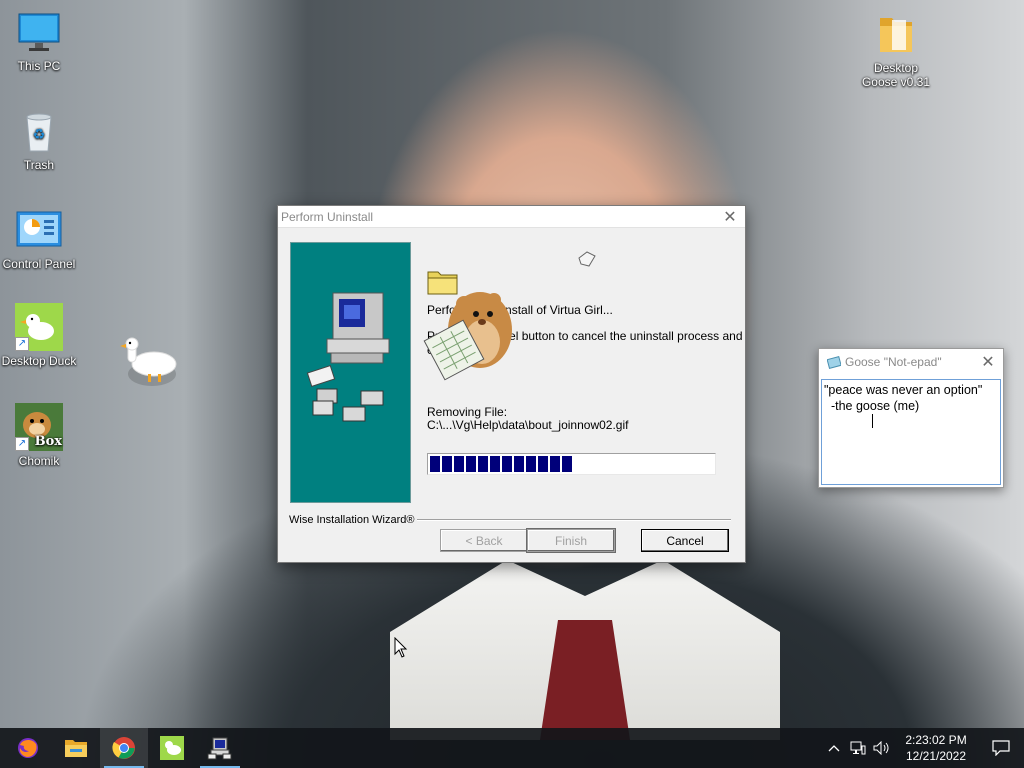 This screenshot has height=768, width=1024. Describe the element at coordinates (467, 412) in the screenshot. I see `removing-file-label: Removing File:` at that location.